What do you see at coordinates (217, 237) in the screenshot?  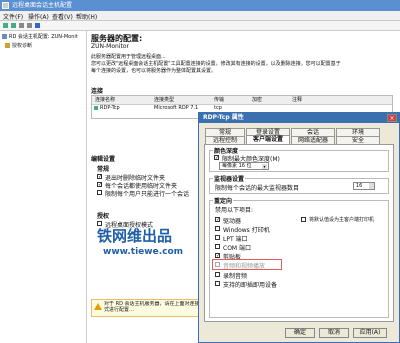 I see `redirect-checkbox-lpt` at bounding box center [217, 237].